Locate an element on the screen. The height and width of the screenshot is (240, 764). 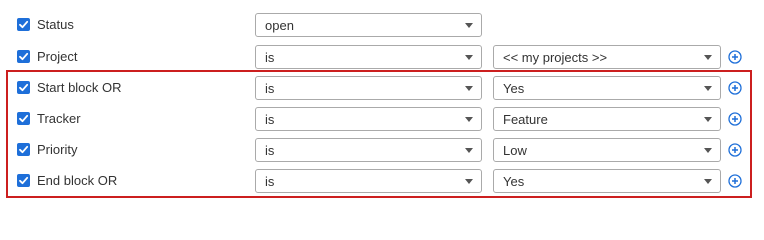
project-operator-select: is is located at coordinates (368, 57).